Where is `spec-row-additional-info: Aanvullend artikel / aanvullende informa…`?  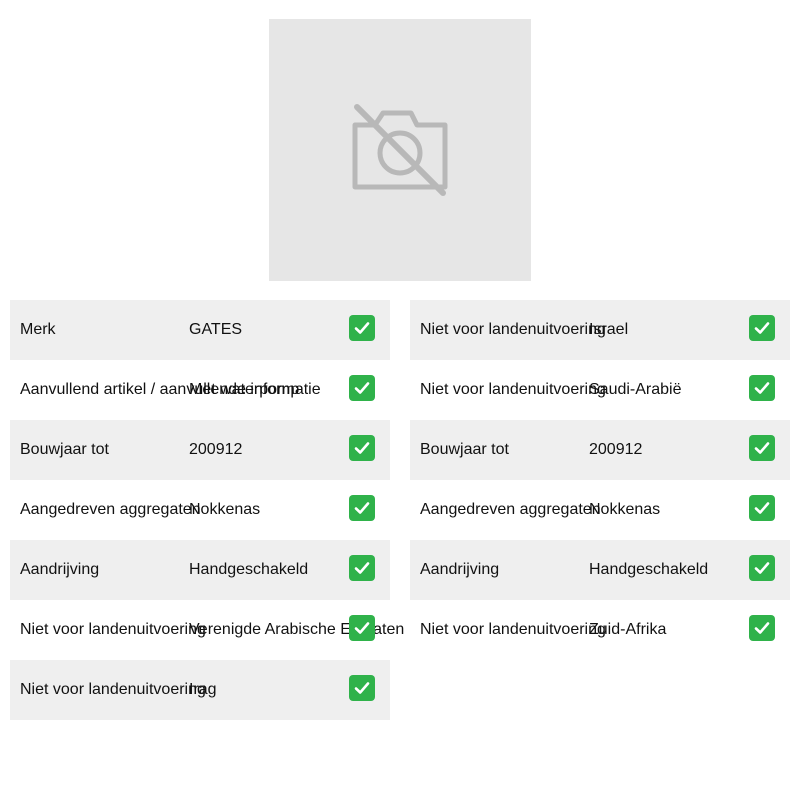
spec-row-additional-info: Aanvullend artikel / aanvullende informa… is located at coordinates (200, 390).